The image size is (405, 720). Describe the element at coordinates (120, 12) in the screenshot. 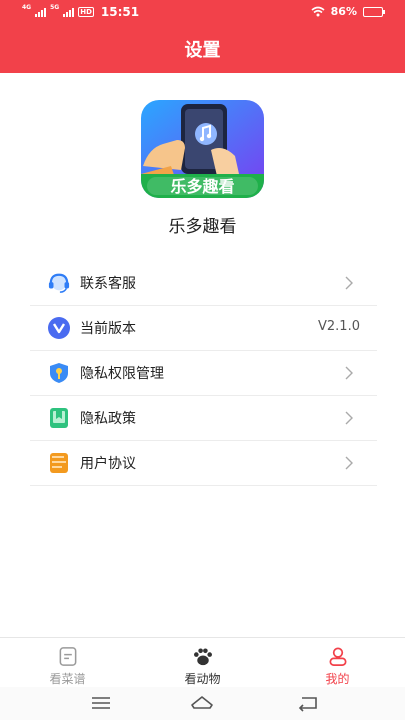

I see `status-time: 15:51` at that location.